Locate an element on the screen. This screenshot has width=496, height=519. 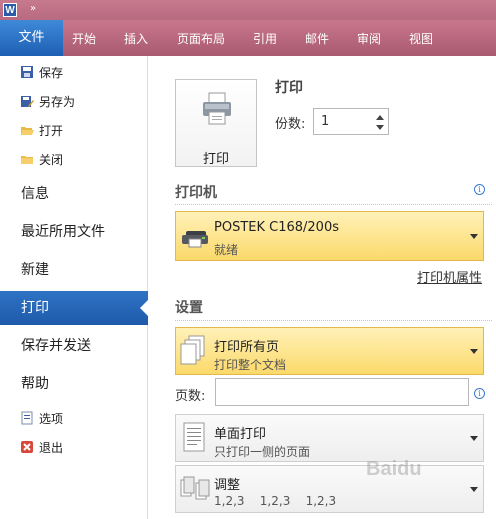
sidebar-item-close: 关闭 is located at coordinates (41, 160).